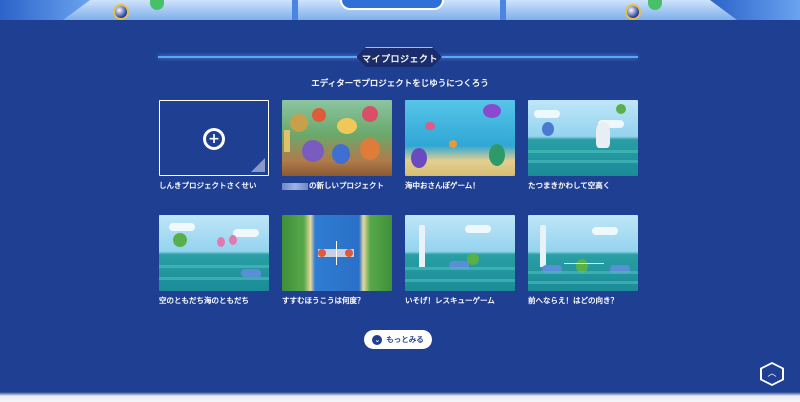  Describe the element at coordinates (295, 186) in the screenshot. I see `redacted-name` at that location.